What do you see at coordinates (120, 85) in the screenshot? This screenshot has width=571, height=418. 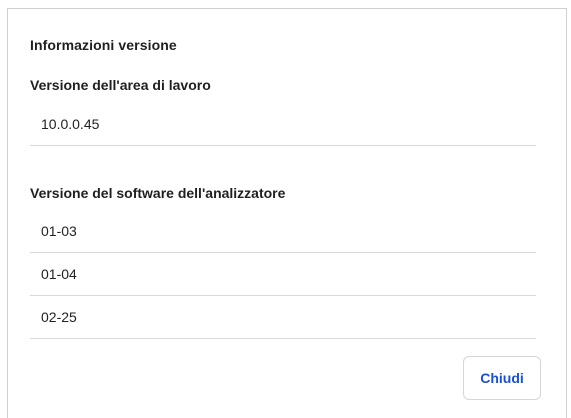 I see `workspace-version-heading: Versione dell'area di lavoro` at bounding box center [120, 85].